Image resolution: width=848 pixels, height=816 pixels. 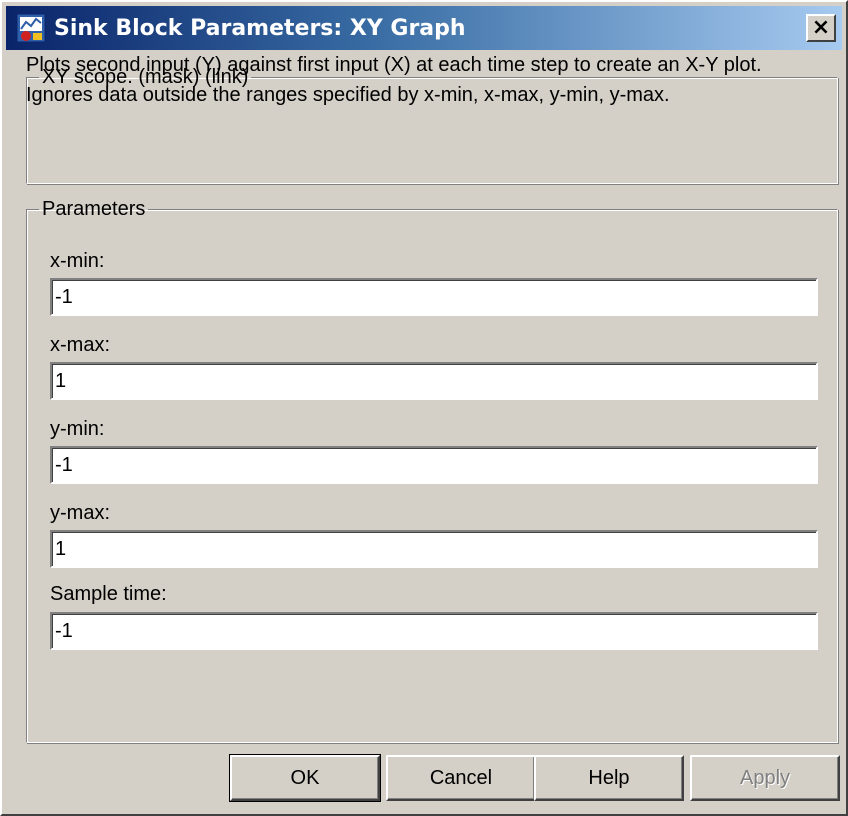 What do you see at coordinates (80, 513) in the screenshot?
I see `y-max-label: y-max:` at bounding box center [80, 513].